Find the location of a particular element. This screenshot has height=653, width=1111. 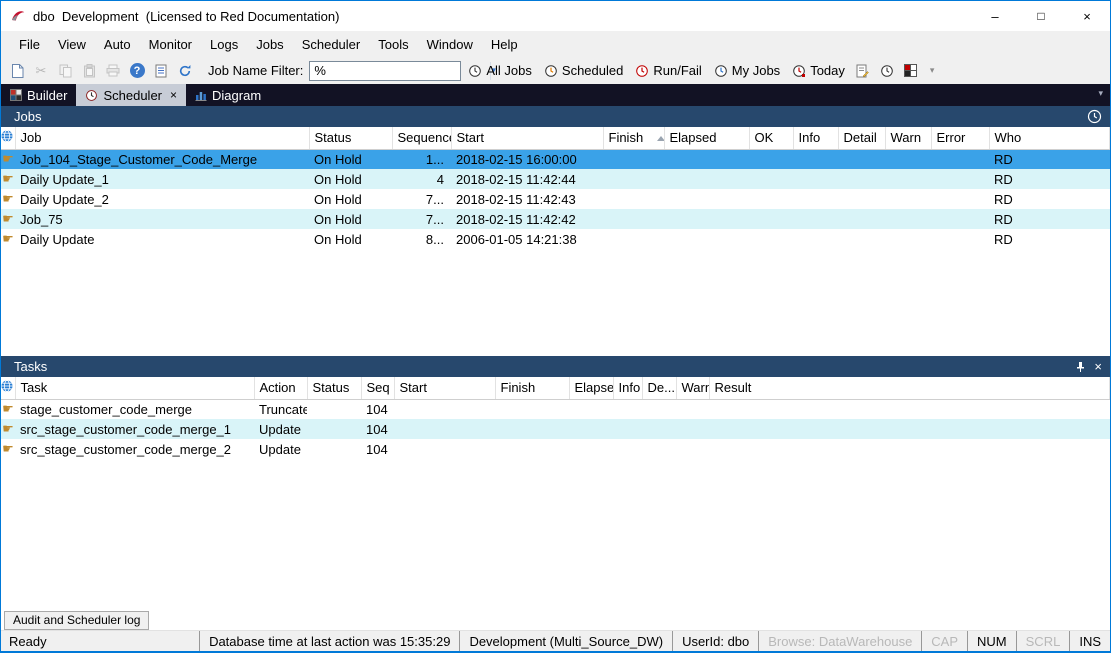

menu-tools: Tools is located at coordinates (393, 44).